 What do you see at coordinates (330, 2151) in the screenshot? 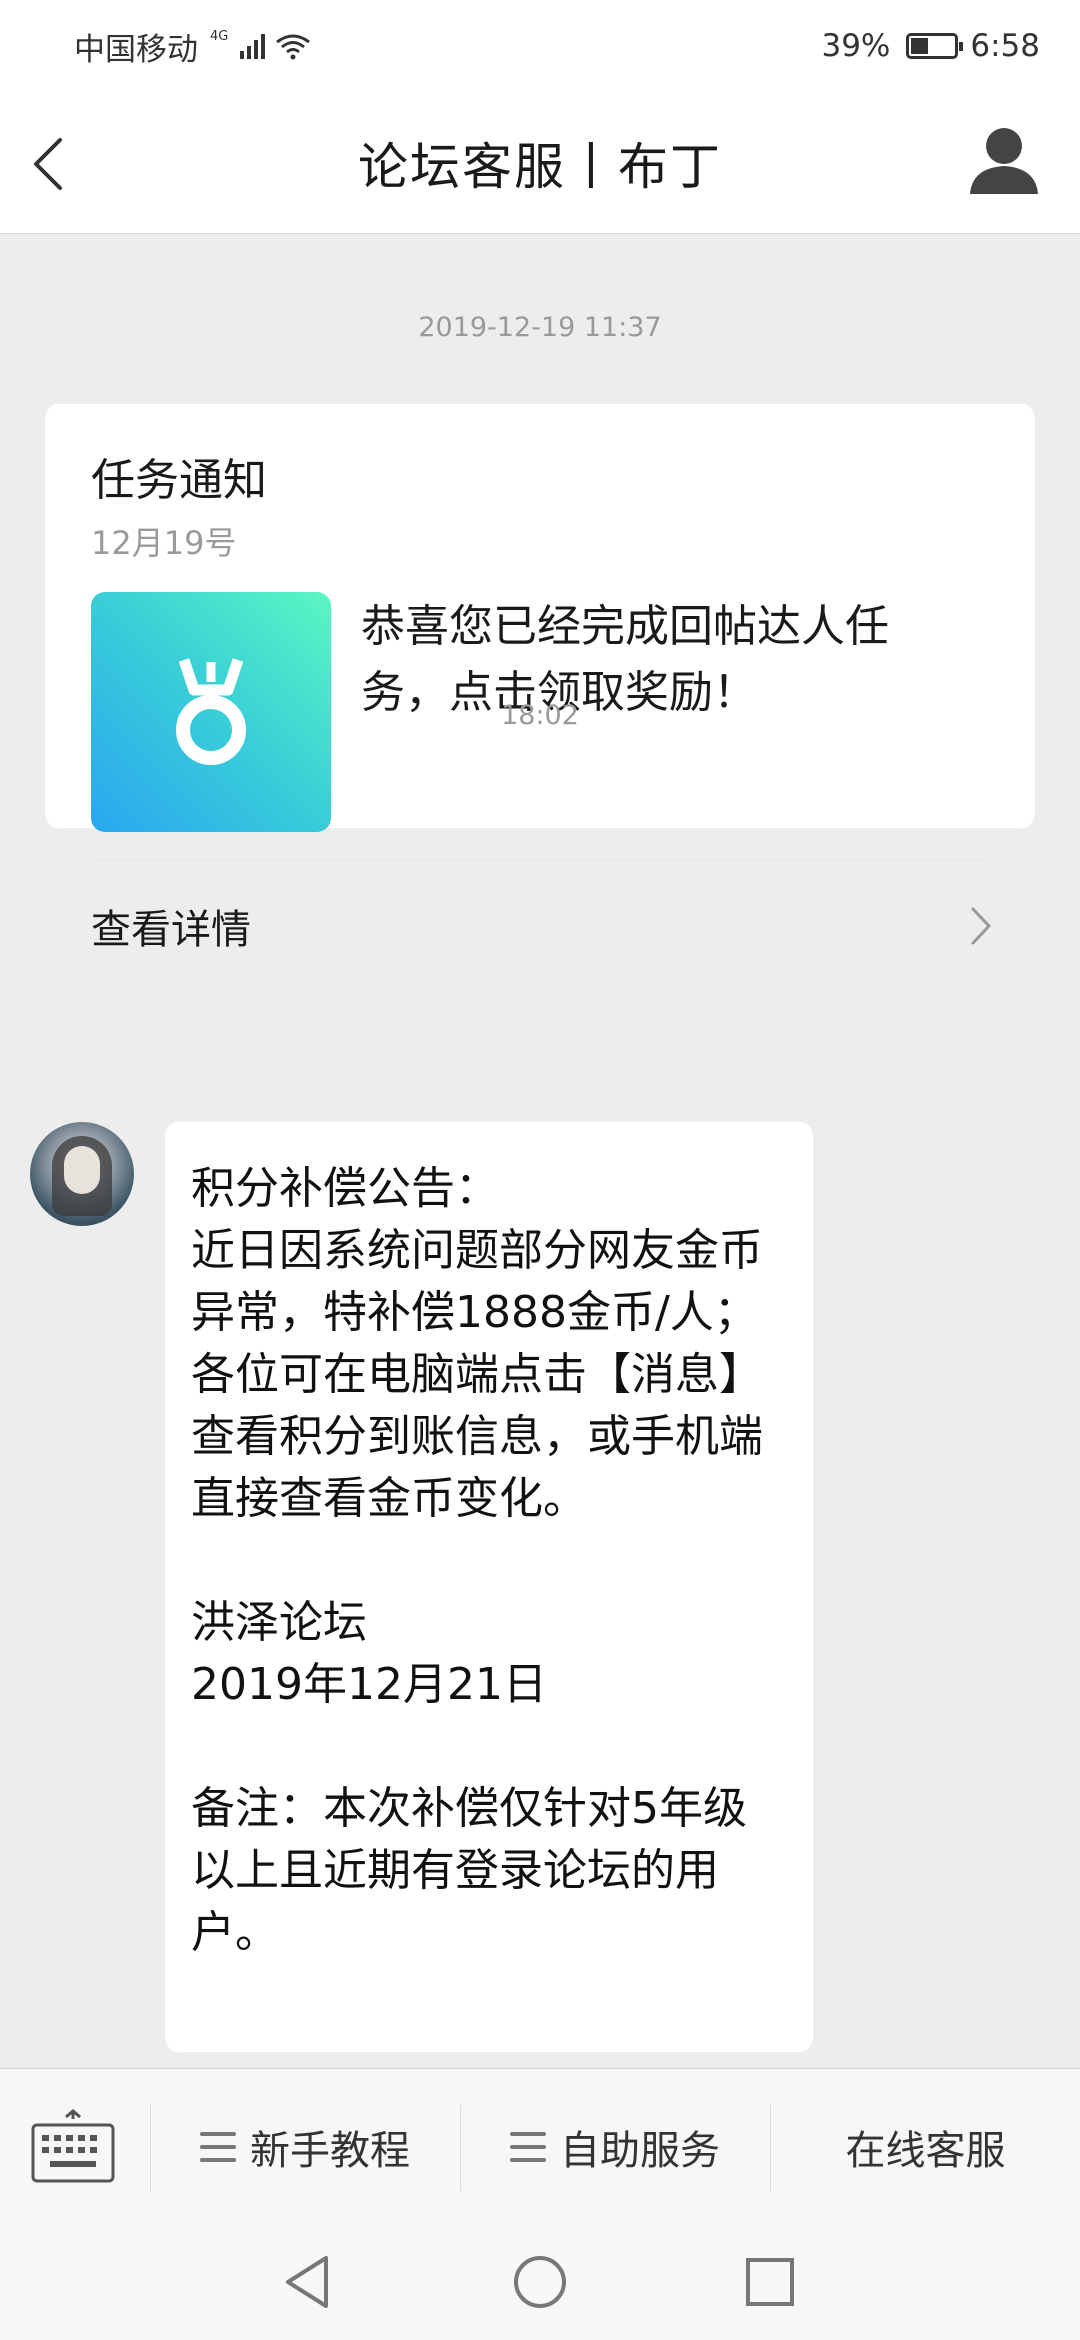
I see `menu-item-label: 新手教程` at bounding box center [330, 2151].